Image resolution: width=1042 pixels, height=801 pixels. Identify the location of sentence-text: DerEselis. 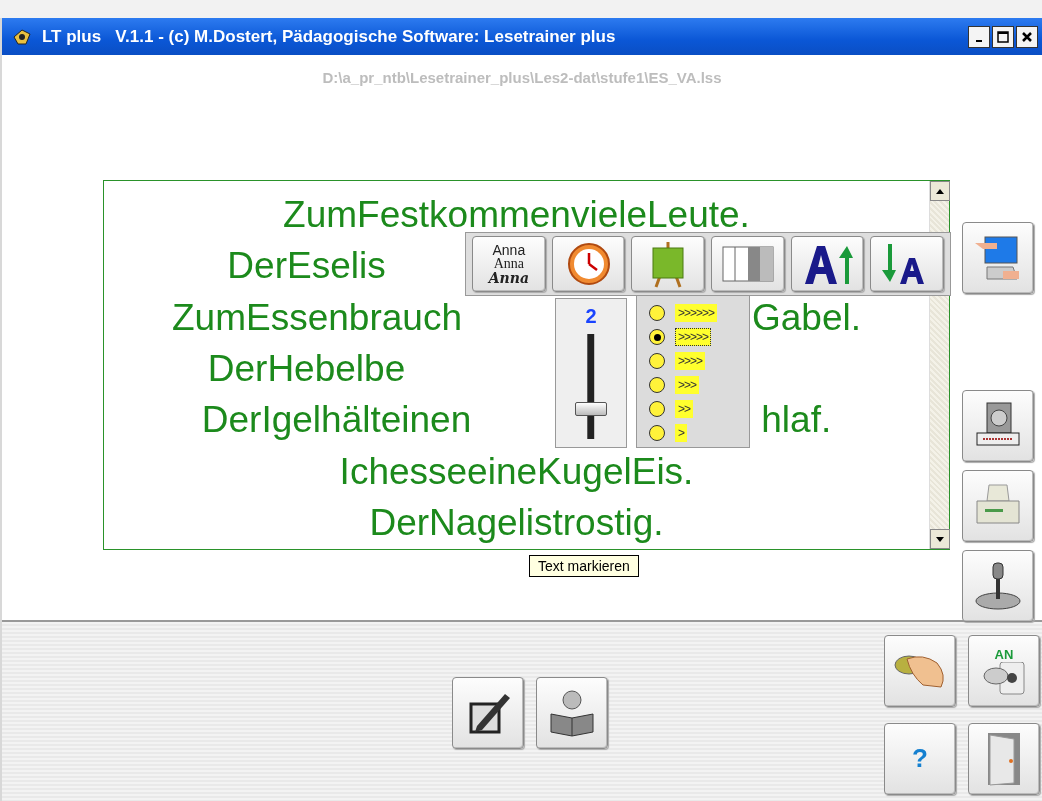
(306, 266).